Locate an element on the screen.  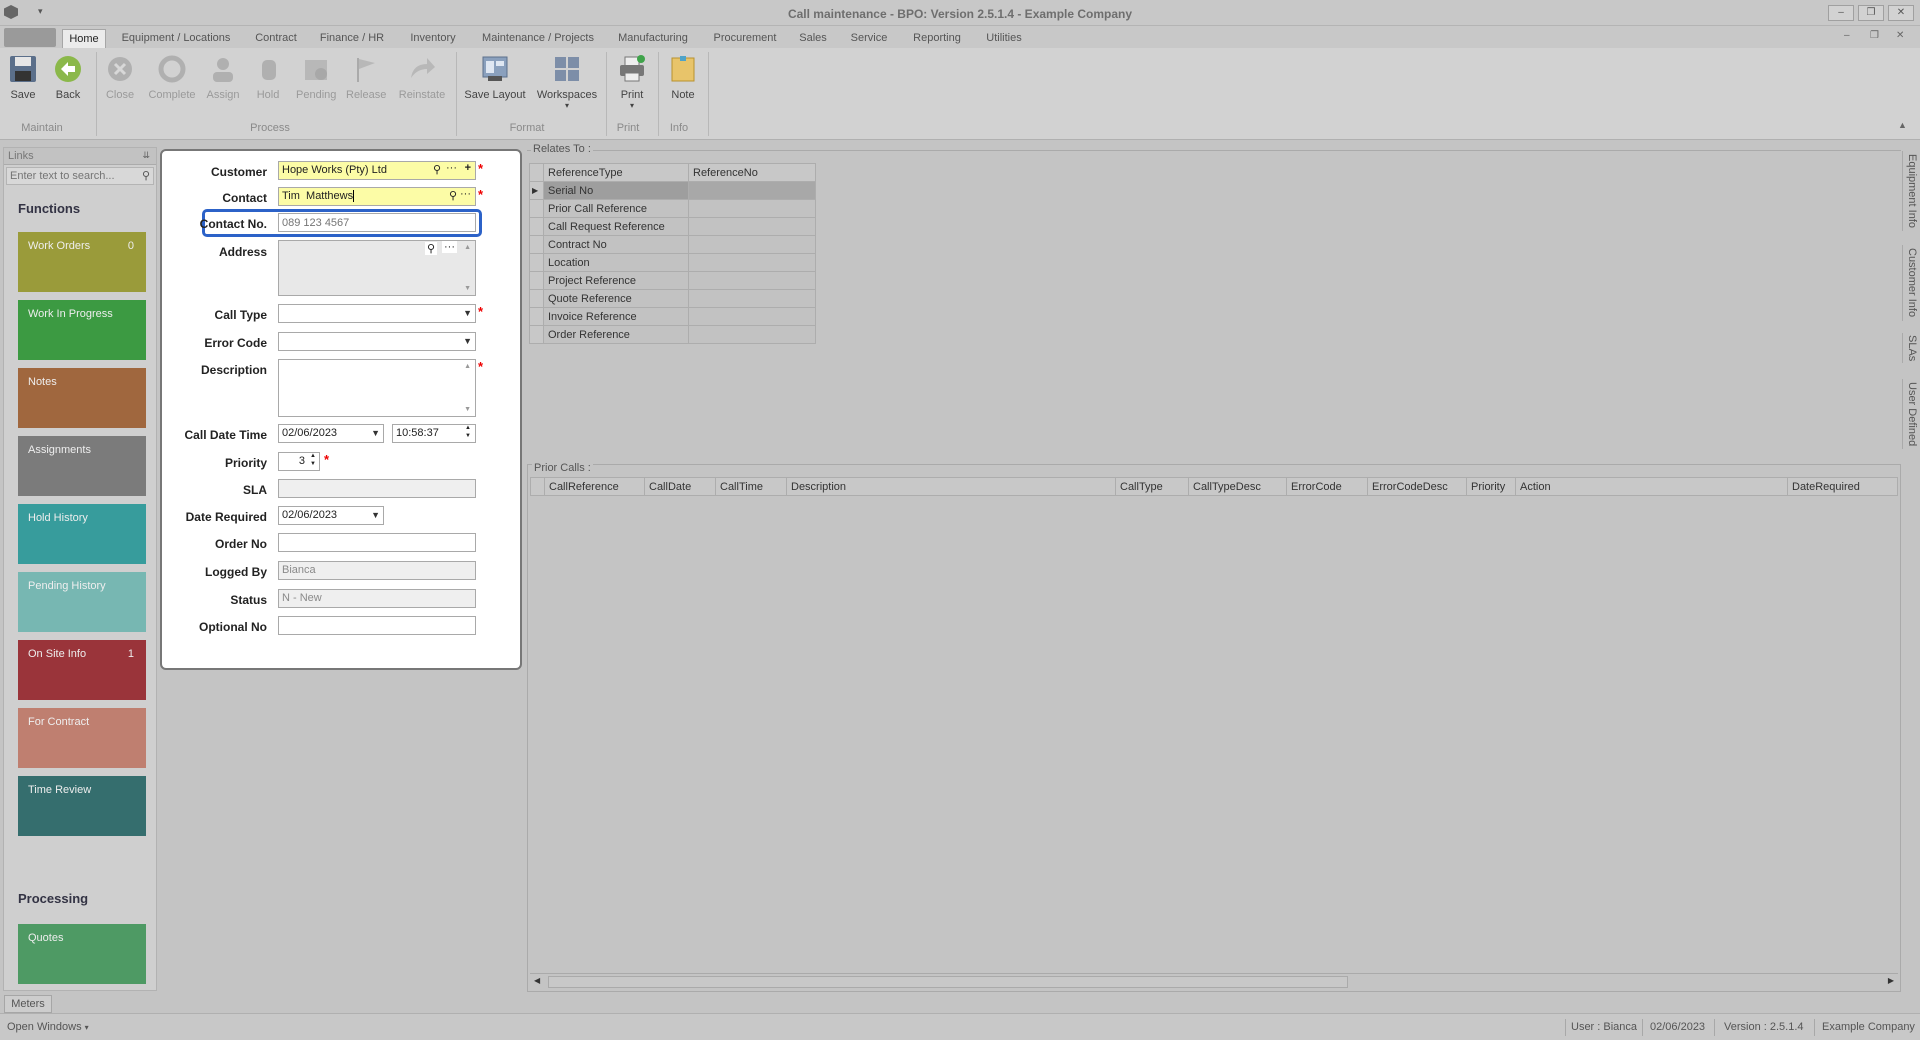
reference-type-cell: Location is located at coordinates (616, 262).